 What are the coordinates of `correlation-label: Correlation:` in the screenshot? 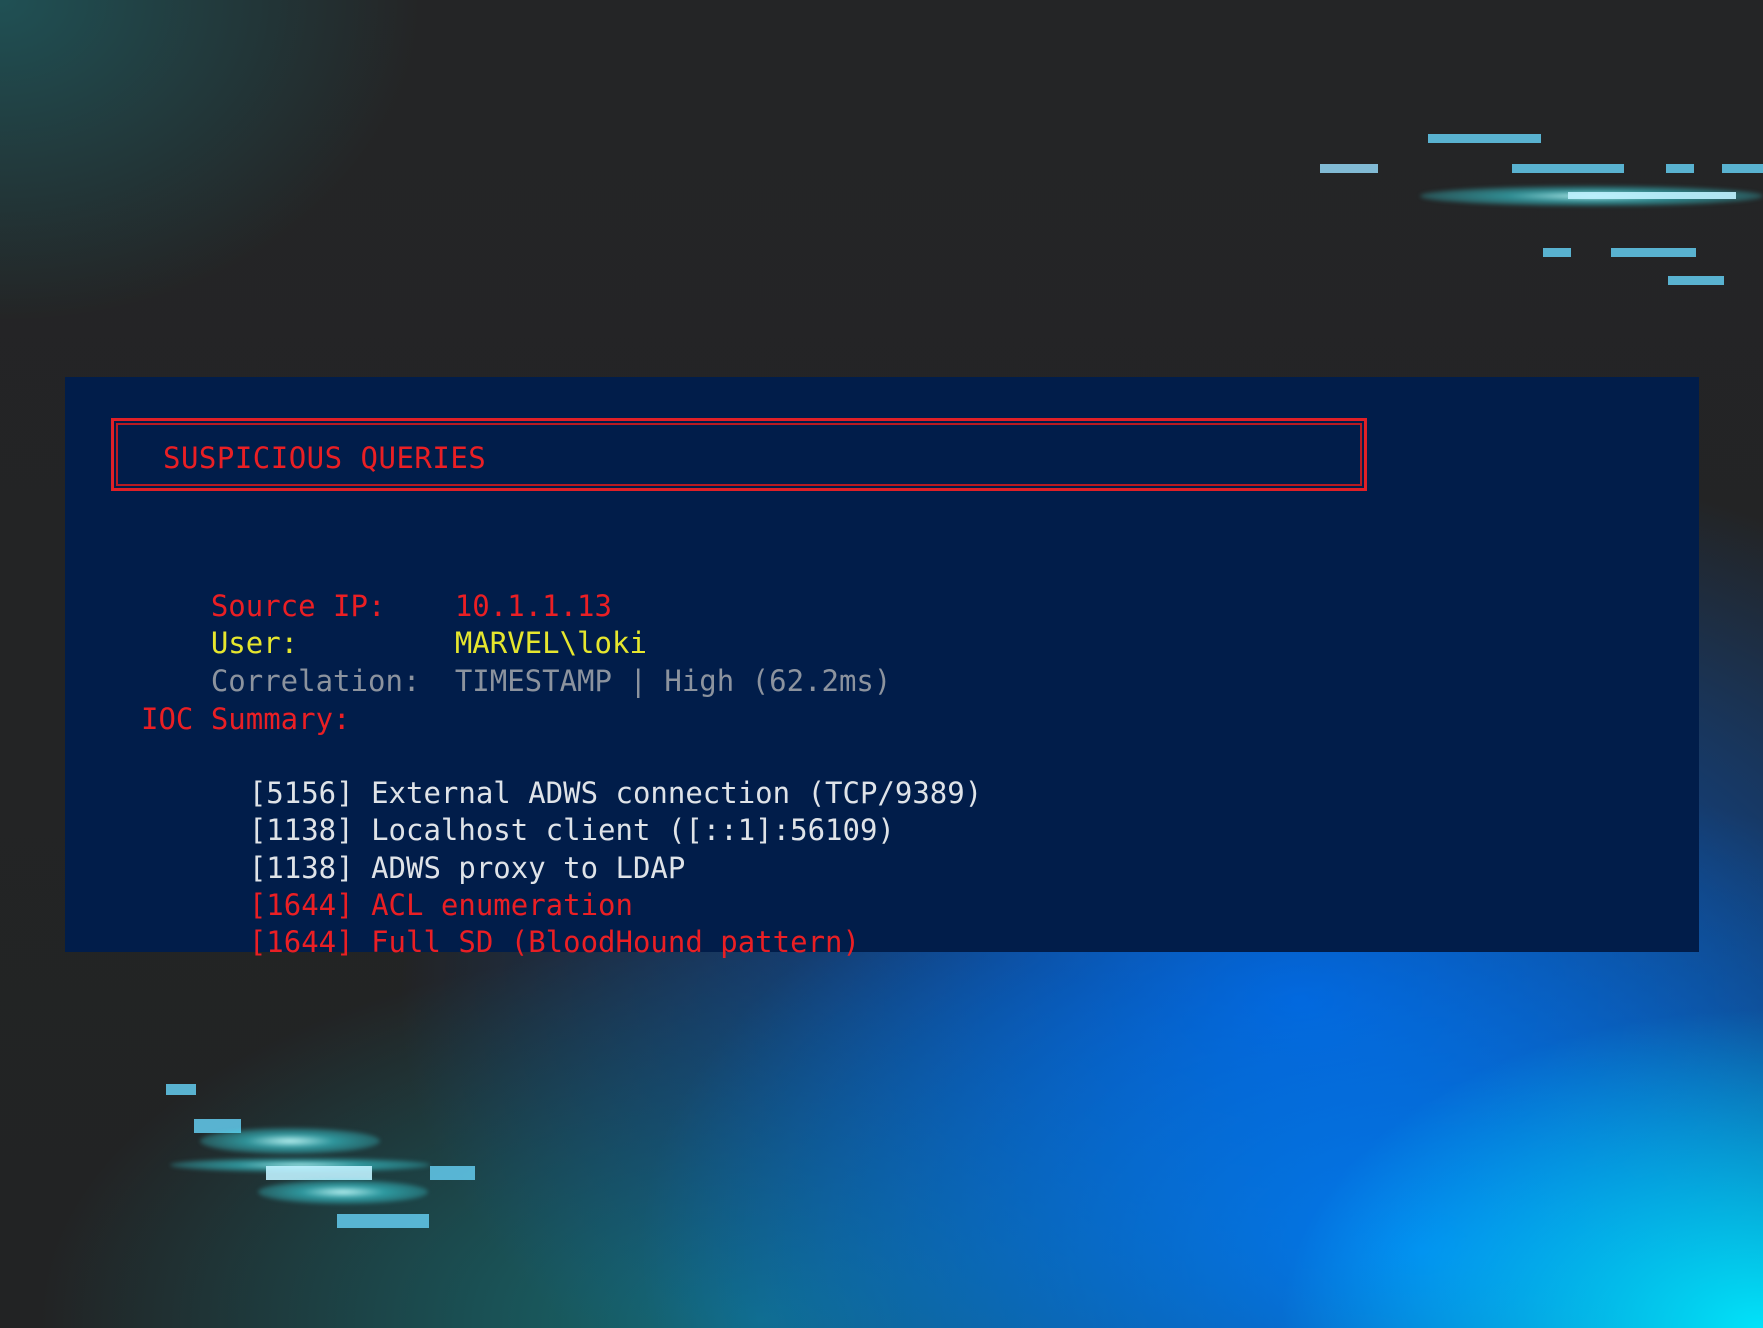 It's located at (315, 681).